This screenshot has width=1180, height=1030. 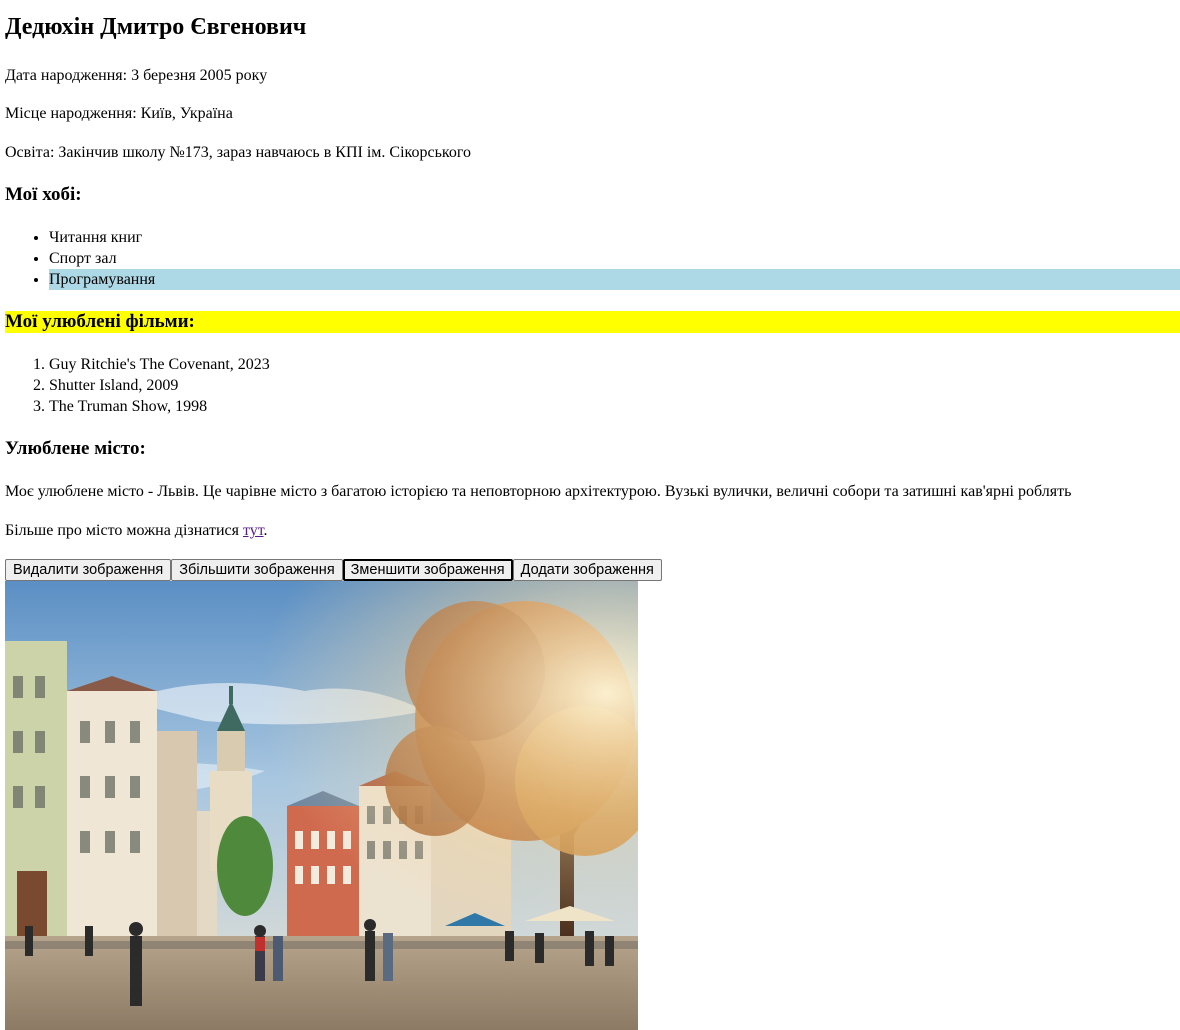 What do you see at coordinates (257, 570) in the screenshot?
I see `enlarge-image-button: Збільшити зображення` at bounding box center [257, 570].